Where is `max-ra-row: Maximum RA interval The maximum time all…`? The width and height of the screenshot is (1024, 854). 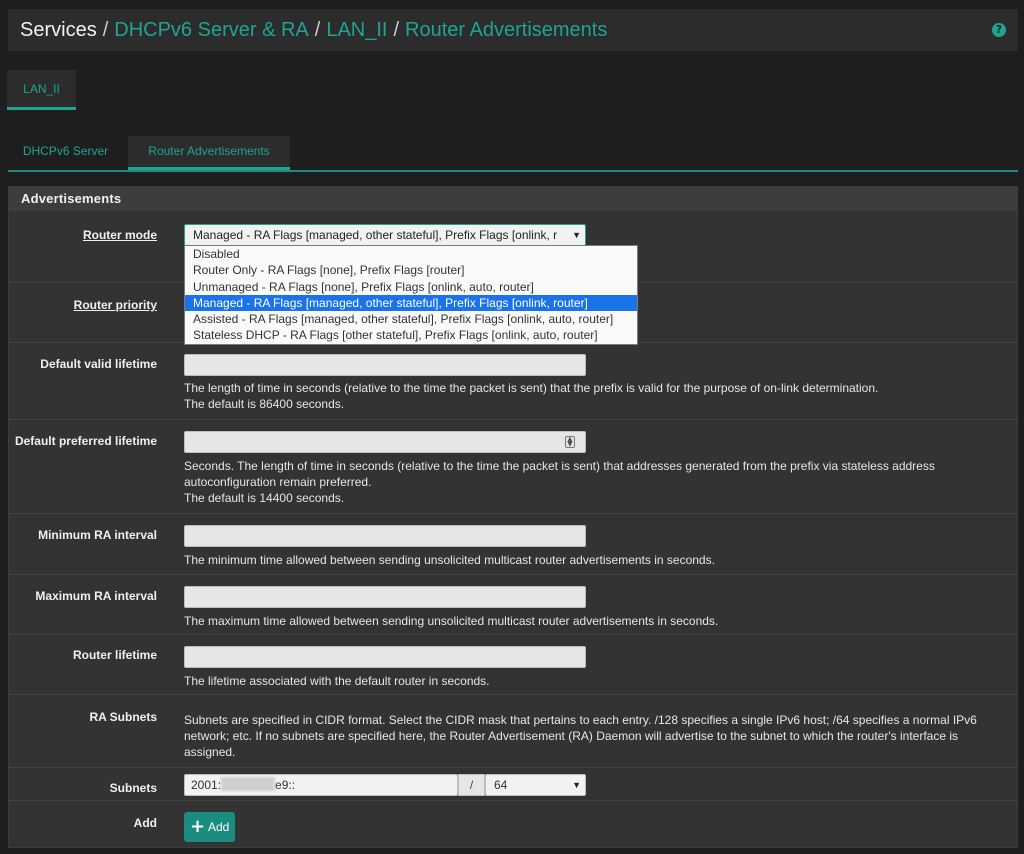
max-ra-row: Maximum RA interval The maximum time all… is located at coordinates (513, 604).